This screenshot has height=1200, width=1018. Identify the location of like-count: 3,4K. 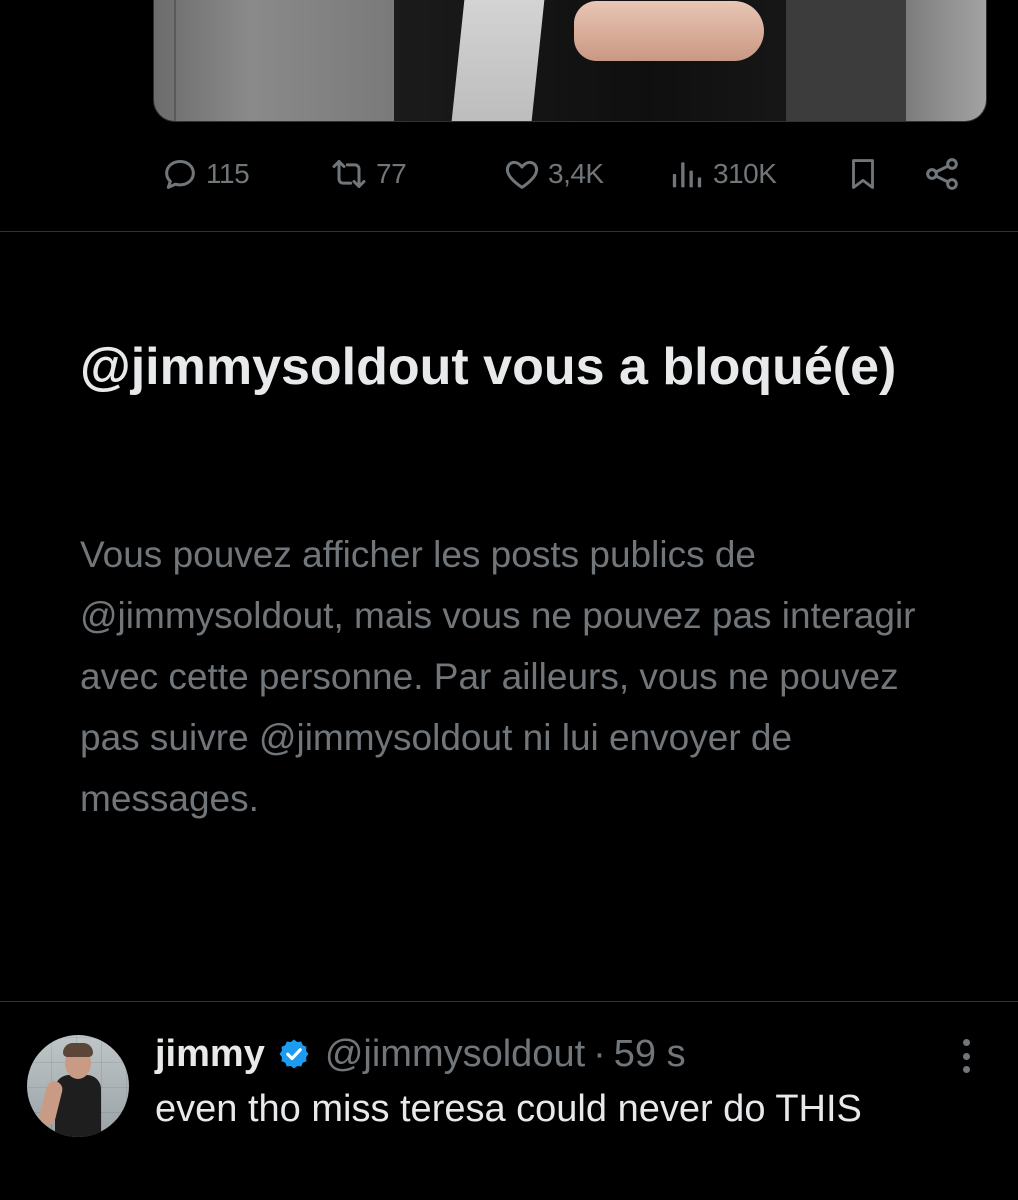
(576, 173).